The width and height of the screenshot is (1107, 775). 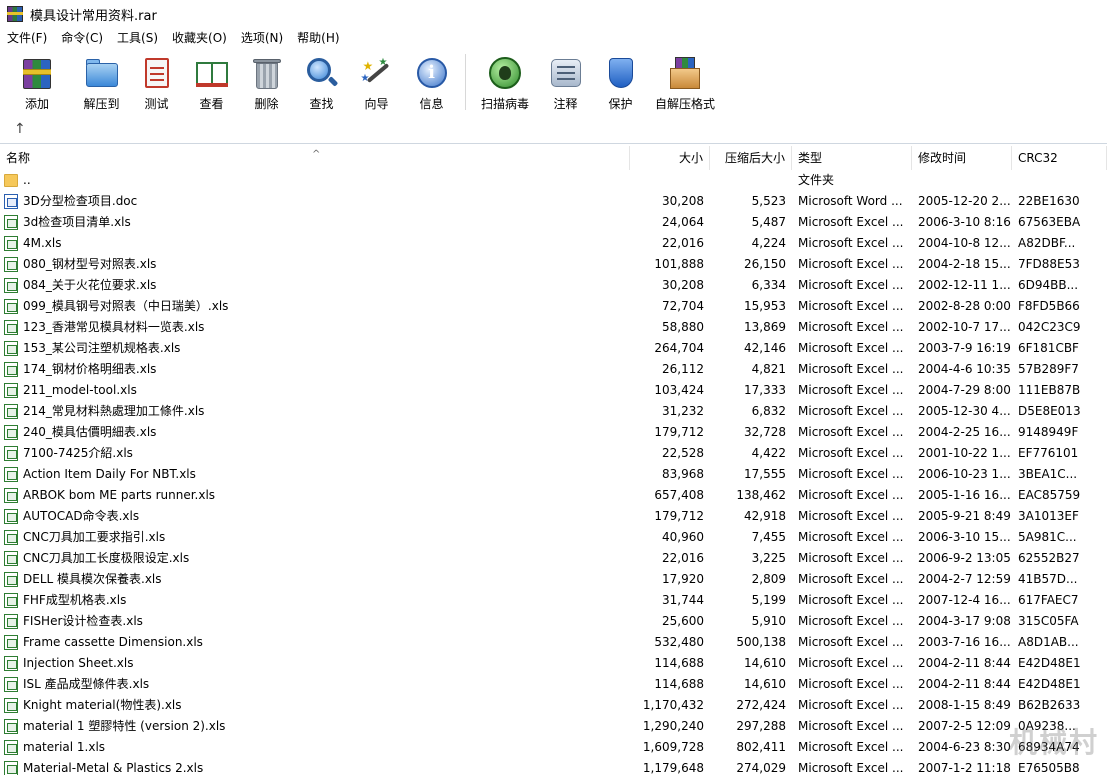 What do you see at coordinates (262, 38) in the screenshot?
I see `menu-options: 选项(N)` at bounding box center [262, 38].